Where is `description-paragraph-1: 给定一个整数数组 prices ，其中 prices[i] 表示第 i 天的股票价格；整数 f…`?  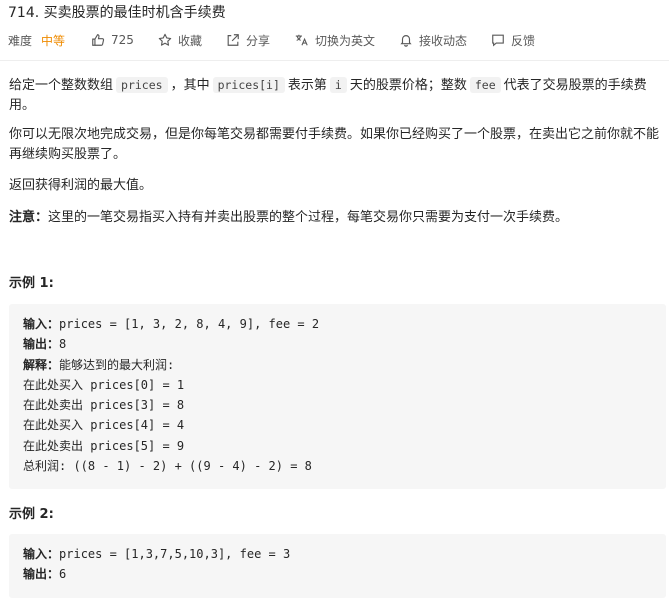
description-paragraph-1: 给定一个整数数组 prices ，其中 prices[i] 表示第 i 天的股票价格；整数 f… is located at coordinates (336, 95).